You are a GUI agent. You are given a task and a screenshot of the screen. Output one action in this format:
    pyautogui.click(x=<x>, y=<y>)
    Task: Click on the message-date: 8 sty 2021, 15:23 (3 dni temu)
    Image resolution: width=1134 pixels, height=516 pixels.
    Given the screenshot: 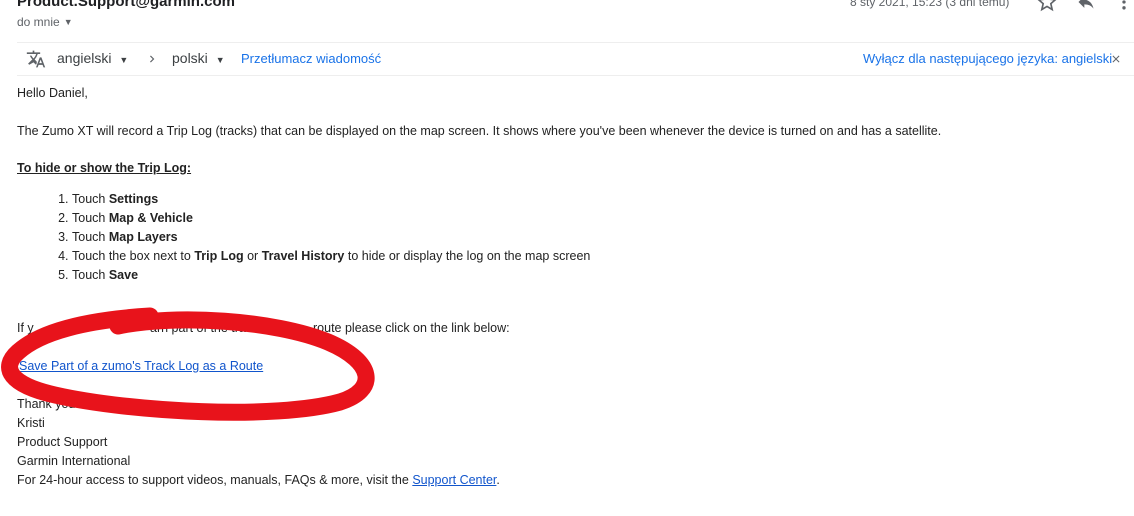 What is the action you would take?
    pyautogui.click(x=930, y=4)
    